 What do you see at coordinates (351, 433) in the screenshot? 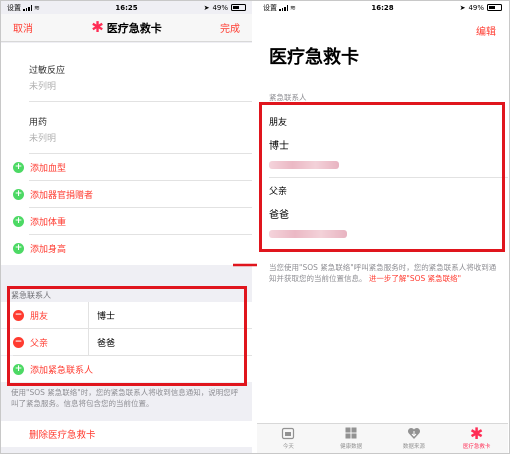
I see `grid-icon` at bounding box center [351, 433].